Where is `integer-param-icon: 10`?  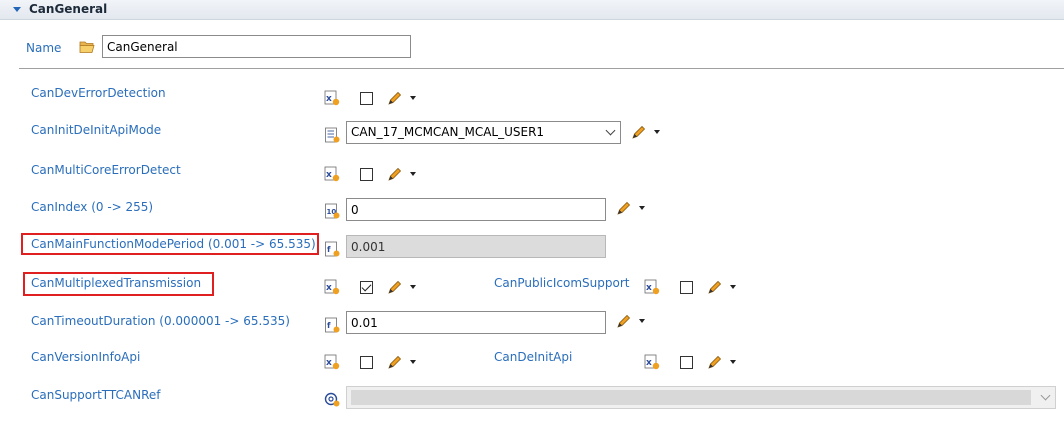 integer-param-icon: 10 is located at coordinates (332, 211).